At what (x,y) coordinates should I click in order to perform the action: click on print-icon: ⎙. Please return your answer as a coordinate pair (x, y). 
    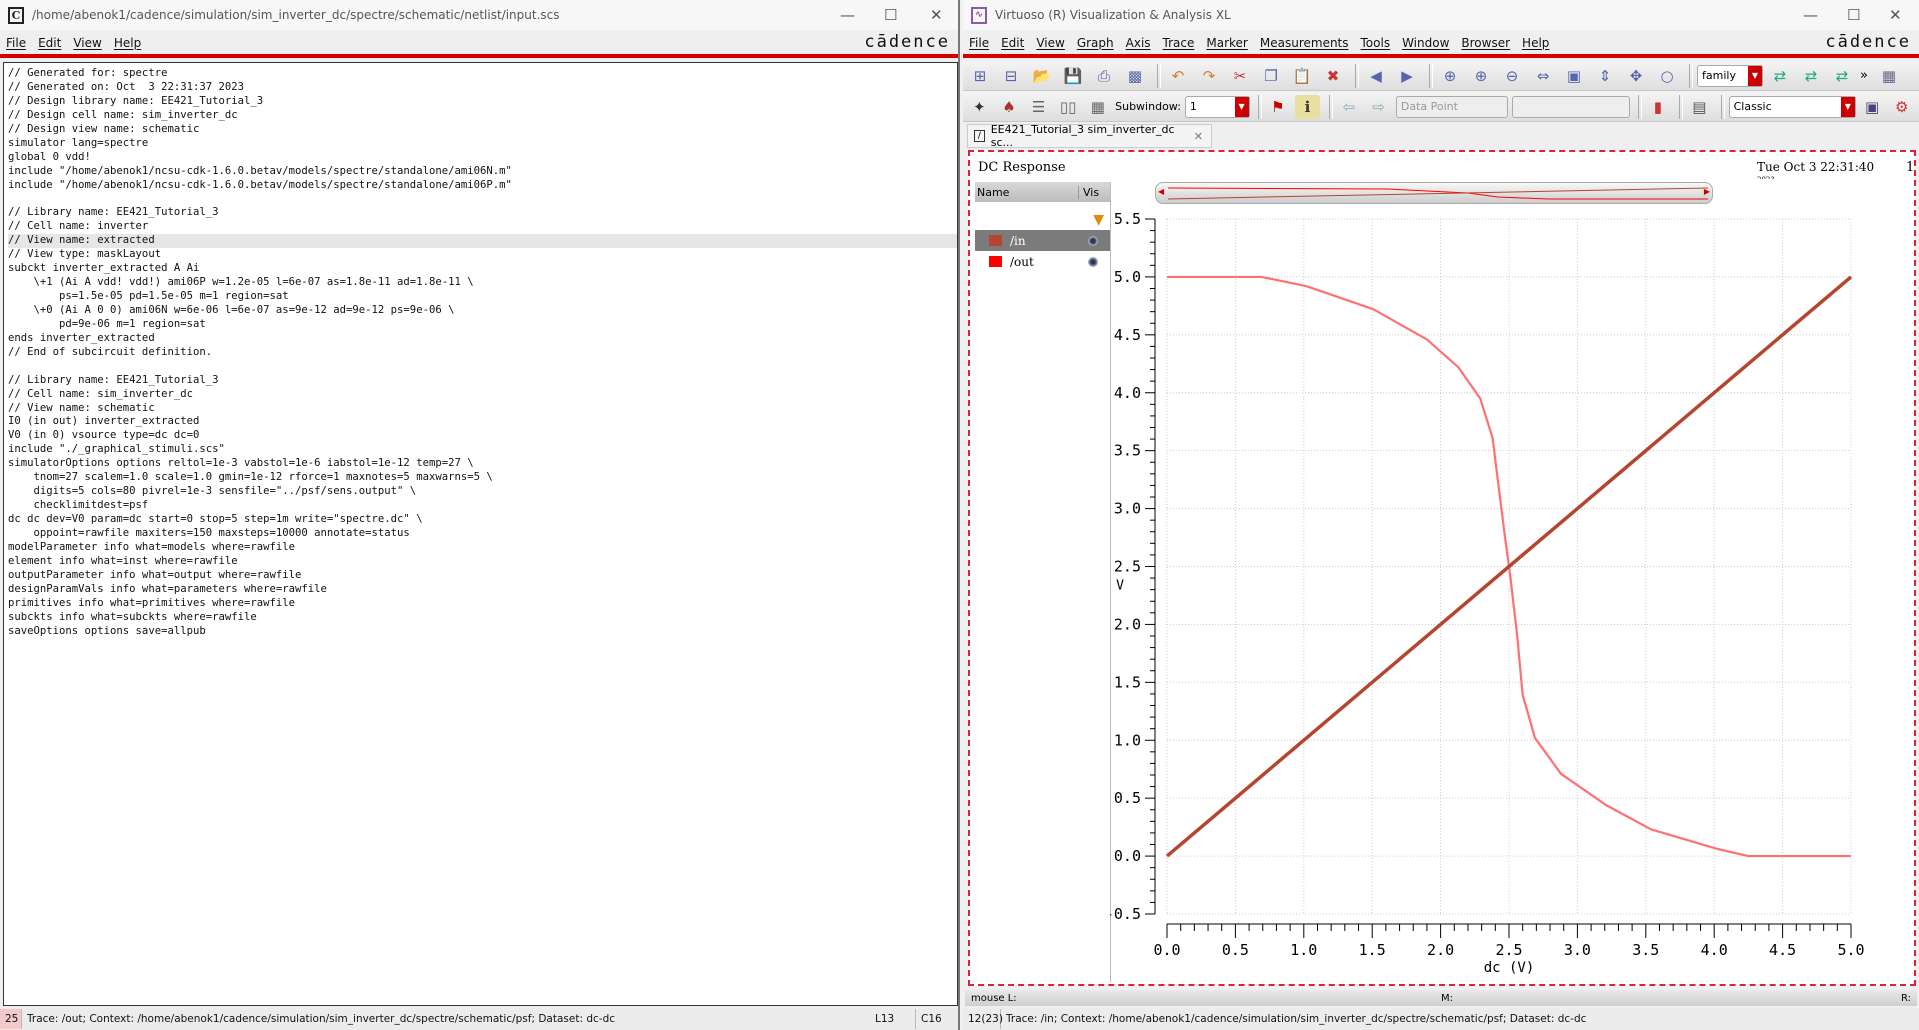
    Looking at the image, I should click on (1104, 76).